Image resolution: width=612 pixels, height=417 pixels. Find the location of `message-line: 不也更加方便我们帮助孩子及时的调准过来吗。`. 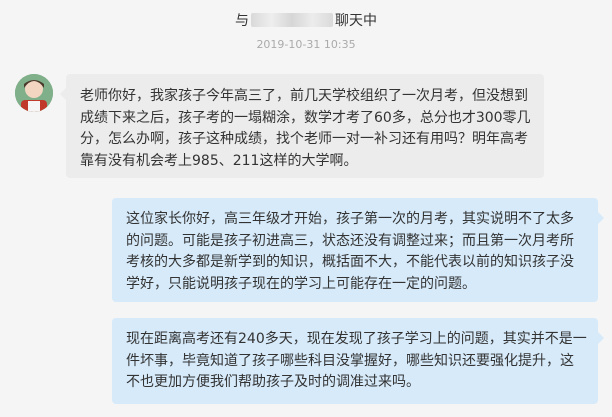

message-line: 不也更加方便我们帮助孩子及时的调准过来吗。 is located at coordinates (273, 382).